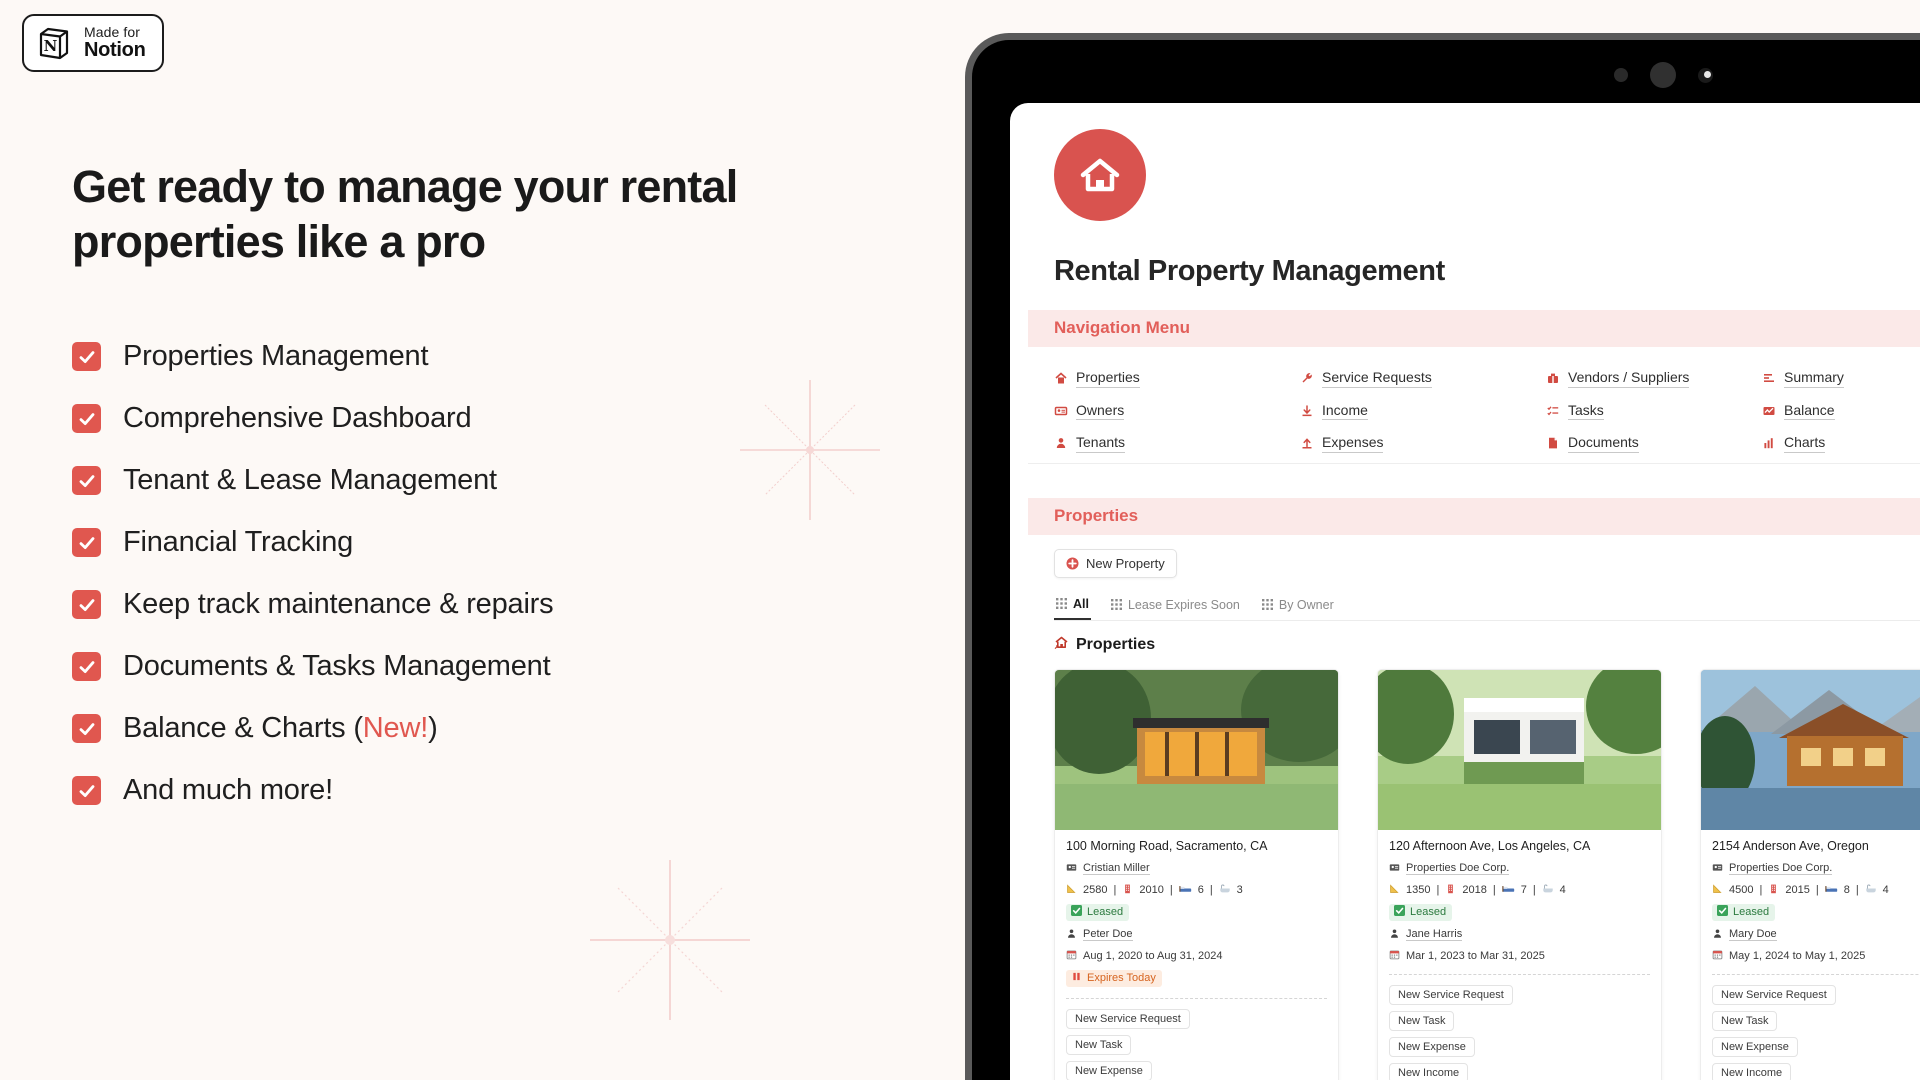 This screenshot has height=1080, width=1920. I want to click on nav-item-tenants: Tenants, so click(1177, 443).